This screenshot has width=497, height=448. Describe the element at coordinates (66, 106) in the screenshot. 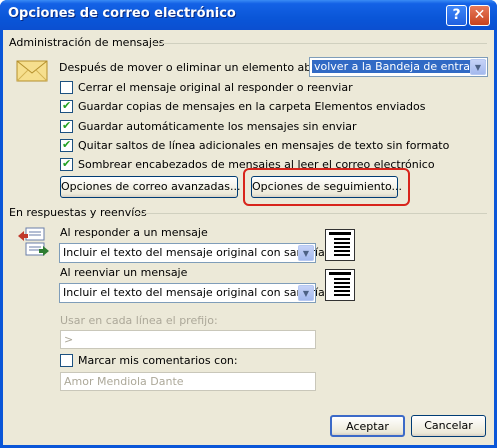

I see `save-sent-copies-checkbox` at that location.